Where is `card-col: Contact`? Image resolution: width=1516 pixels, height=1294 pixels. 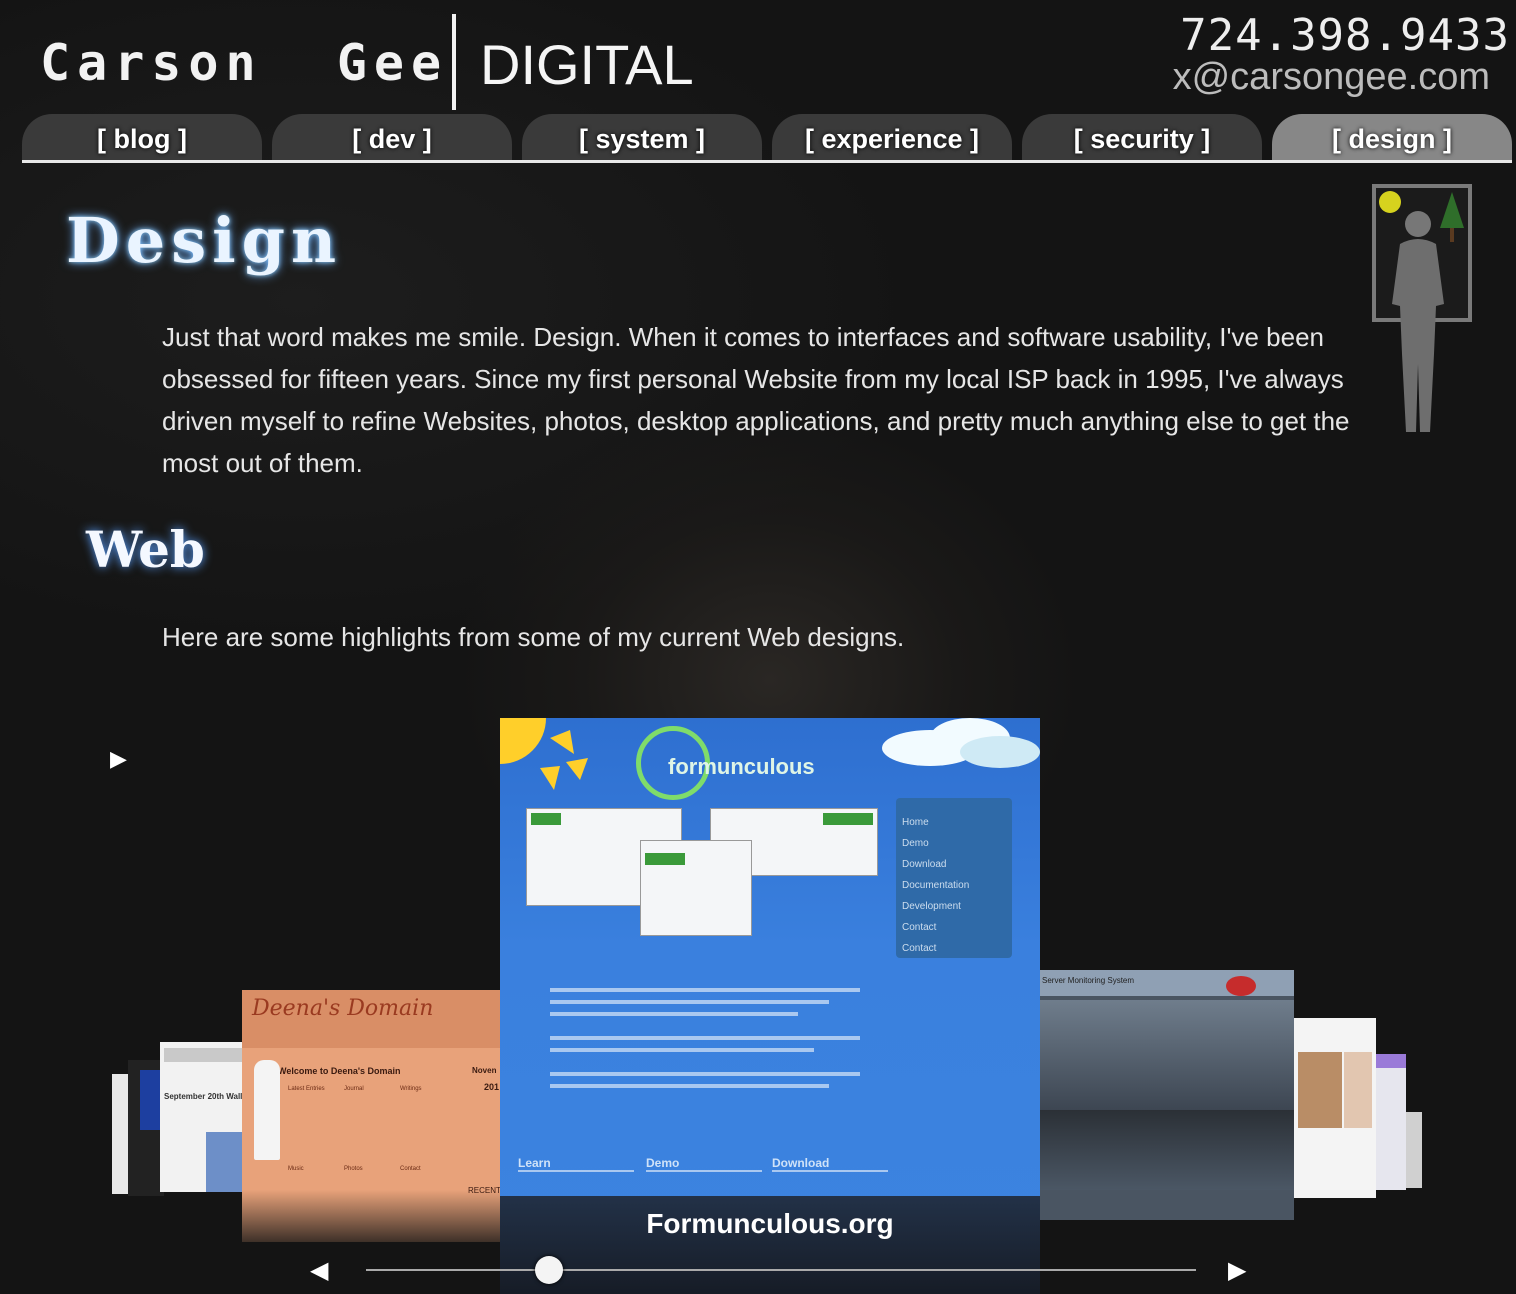
card-col: Contact is located at coordinates (410, 1169).